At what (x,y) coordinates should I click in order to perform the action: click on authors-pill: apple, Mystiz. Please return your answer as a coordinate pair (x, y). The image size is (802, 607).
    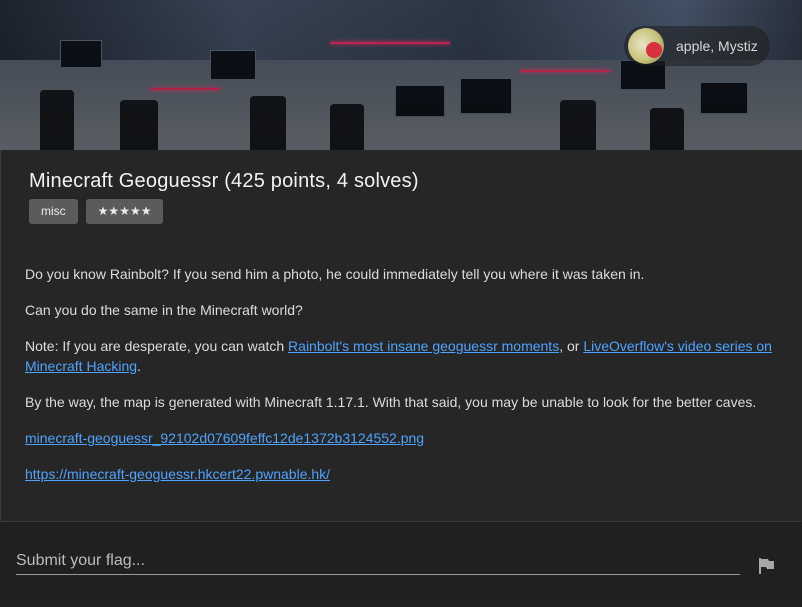
    Looking at the image, I should click on (697, 46).